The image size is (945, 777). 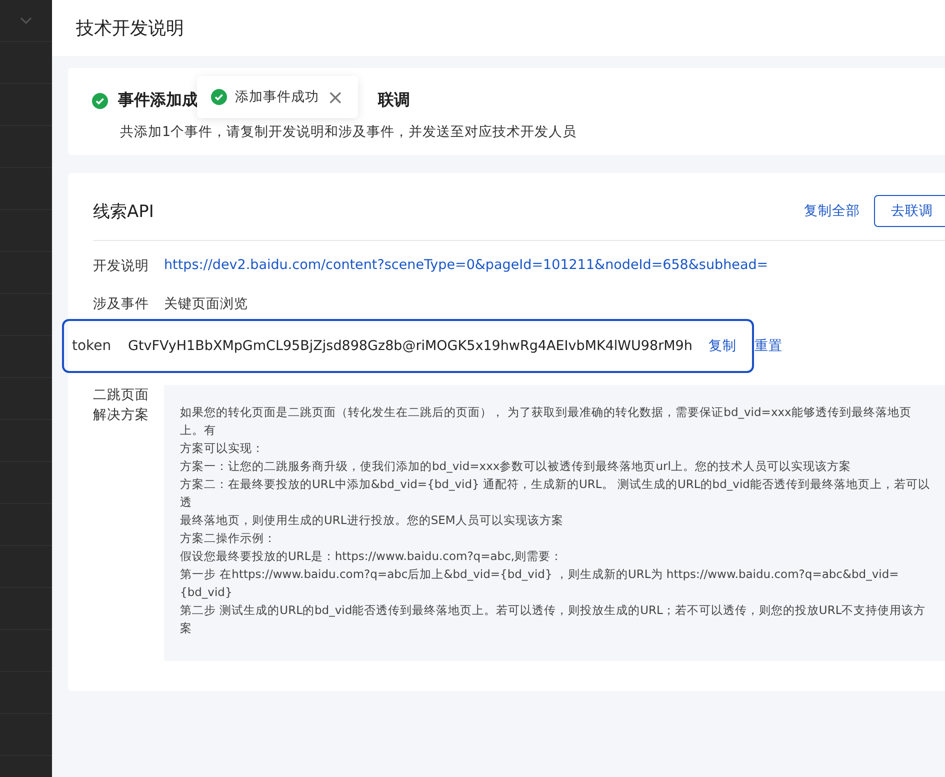 I want to click on solution-text: 方案可以实现：, so click(x=222, y=448).